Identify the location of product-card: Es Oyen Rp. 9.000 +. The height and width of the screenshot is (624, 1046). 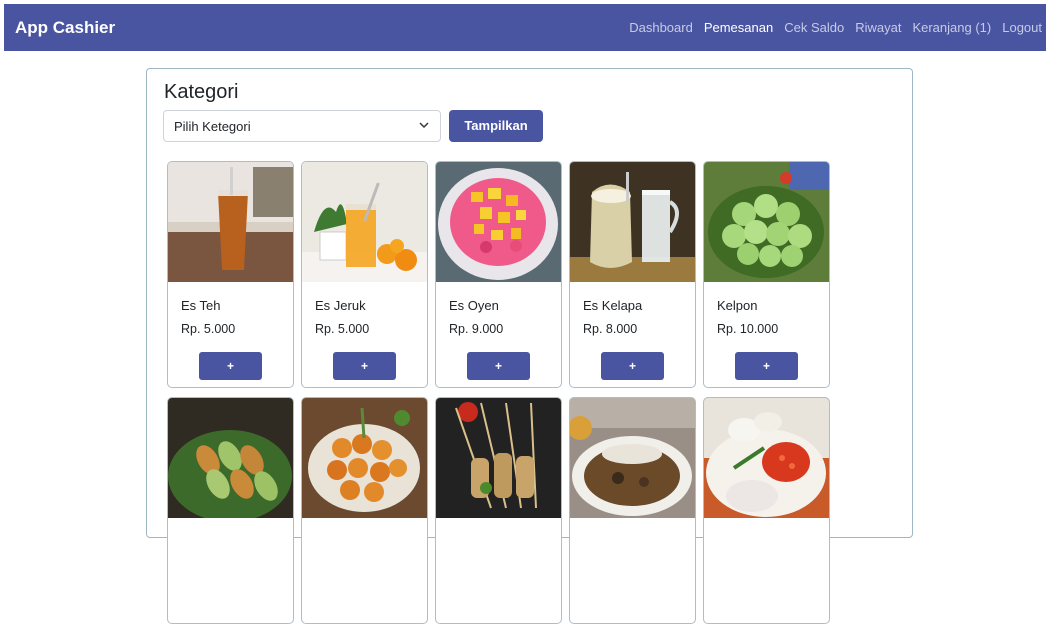
(498, 274).